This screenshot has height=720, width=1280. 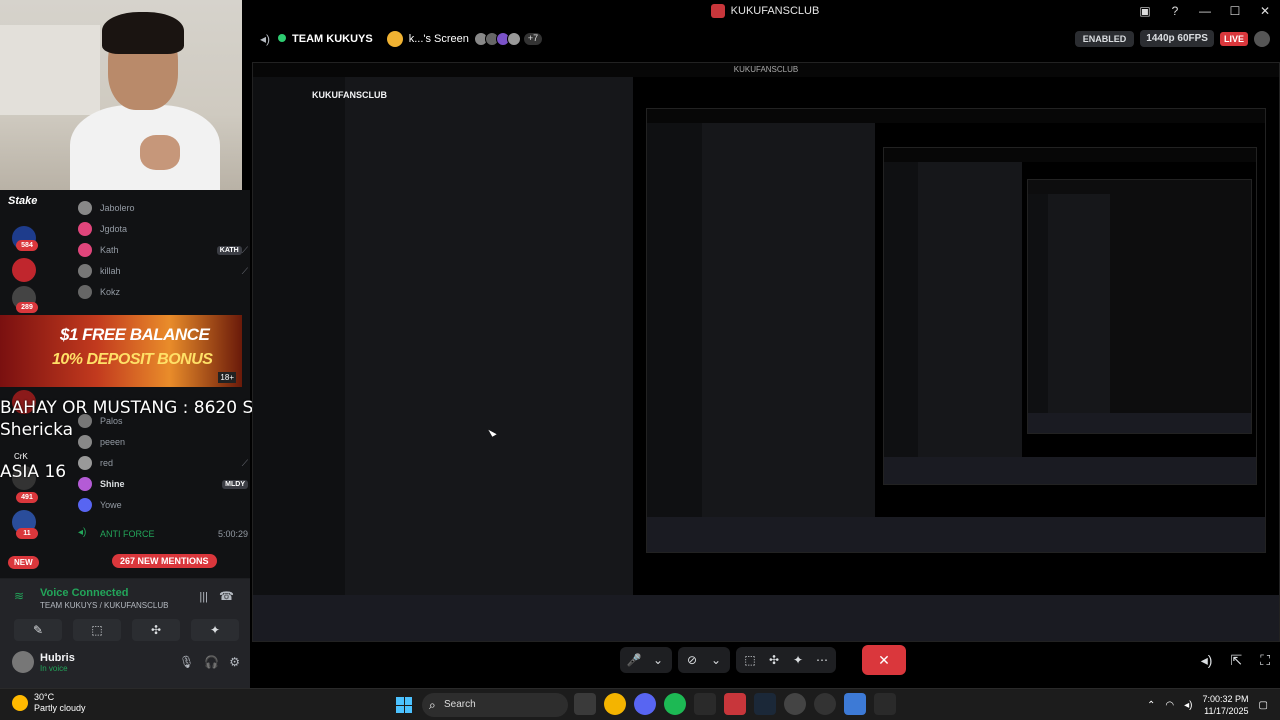 What do you see at coordinates (1265, 11) in the screenshot?
I see `close-button: ✕` at bounding box center [1265, 11].